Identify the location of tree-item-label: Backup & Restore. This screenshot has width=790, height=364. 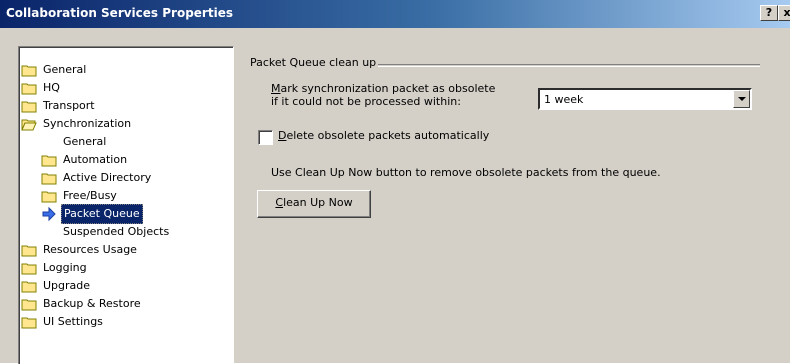
(92, 303).